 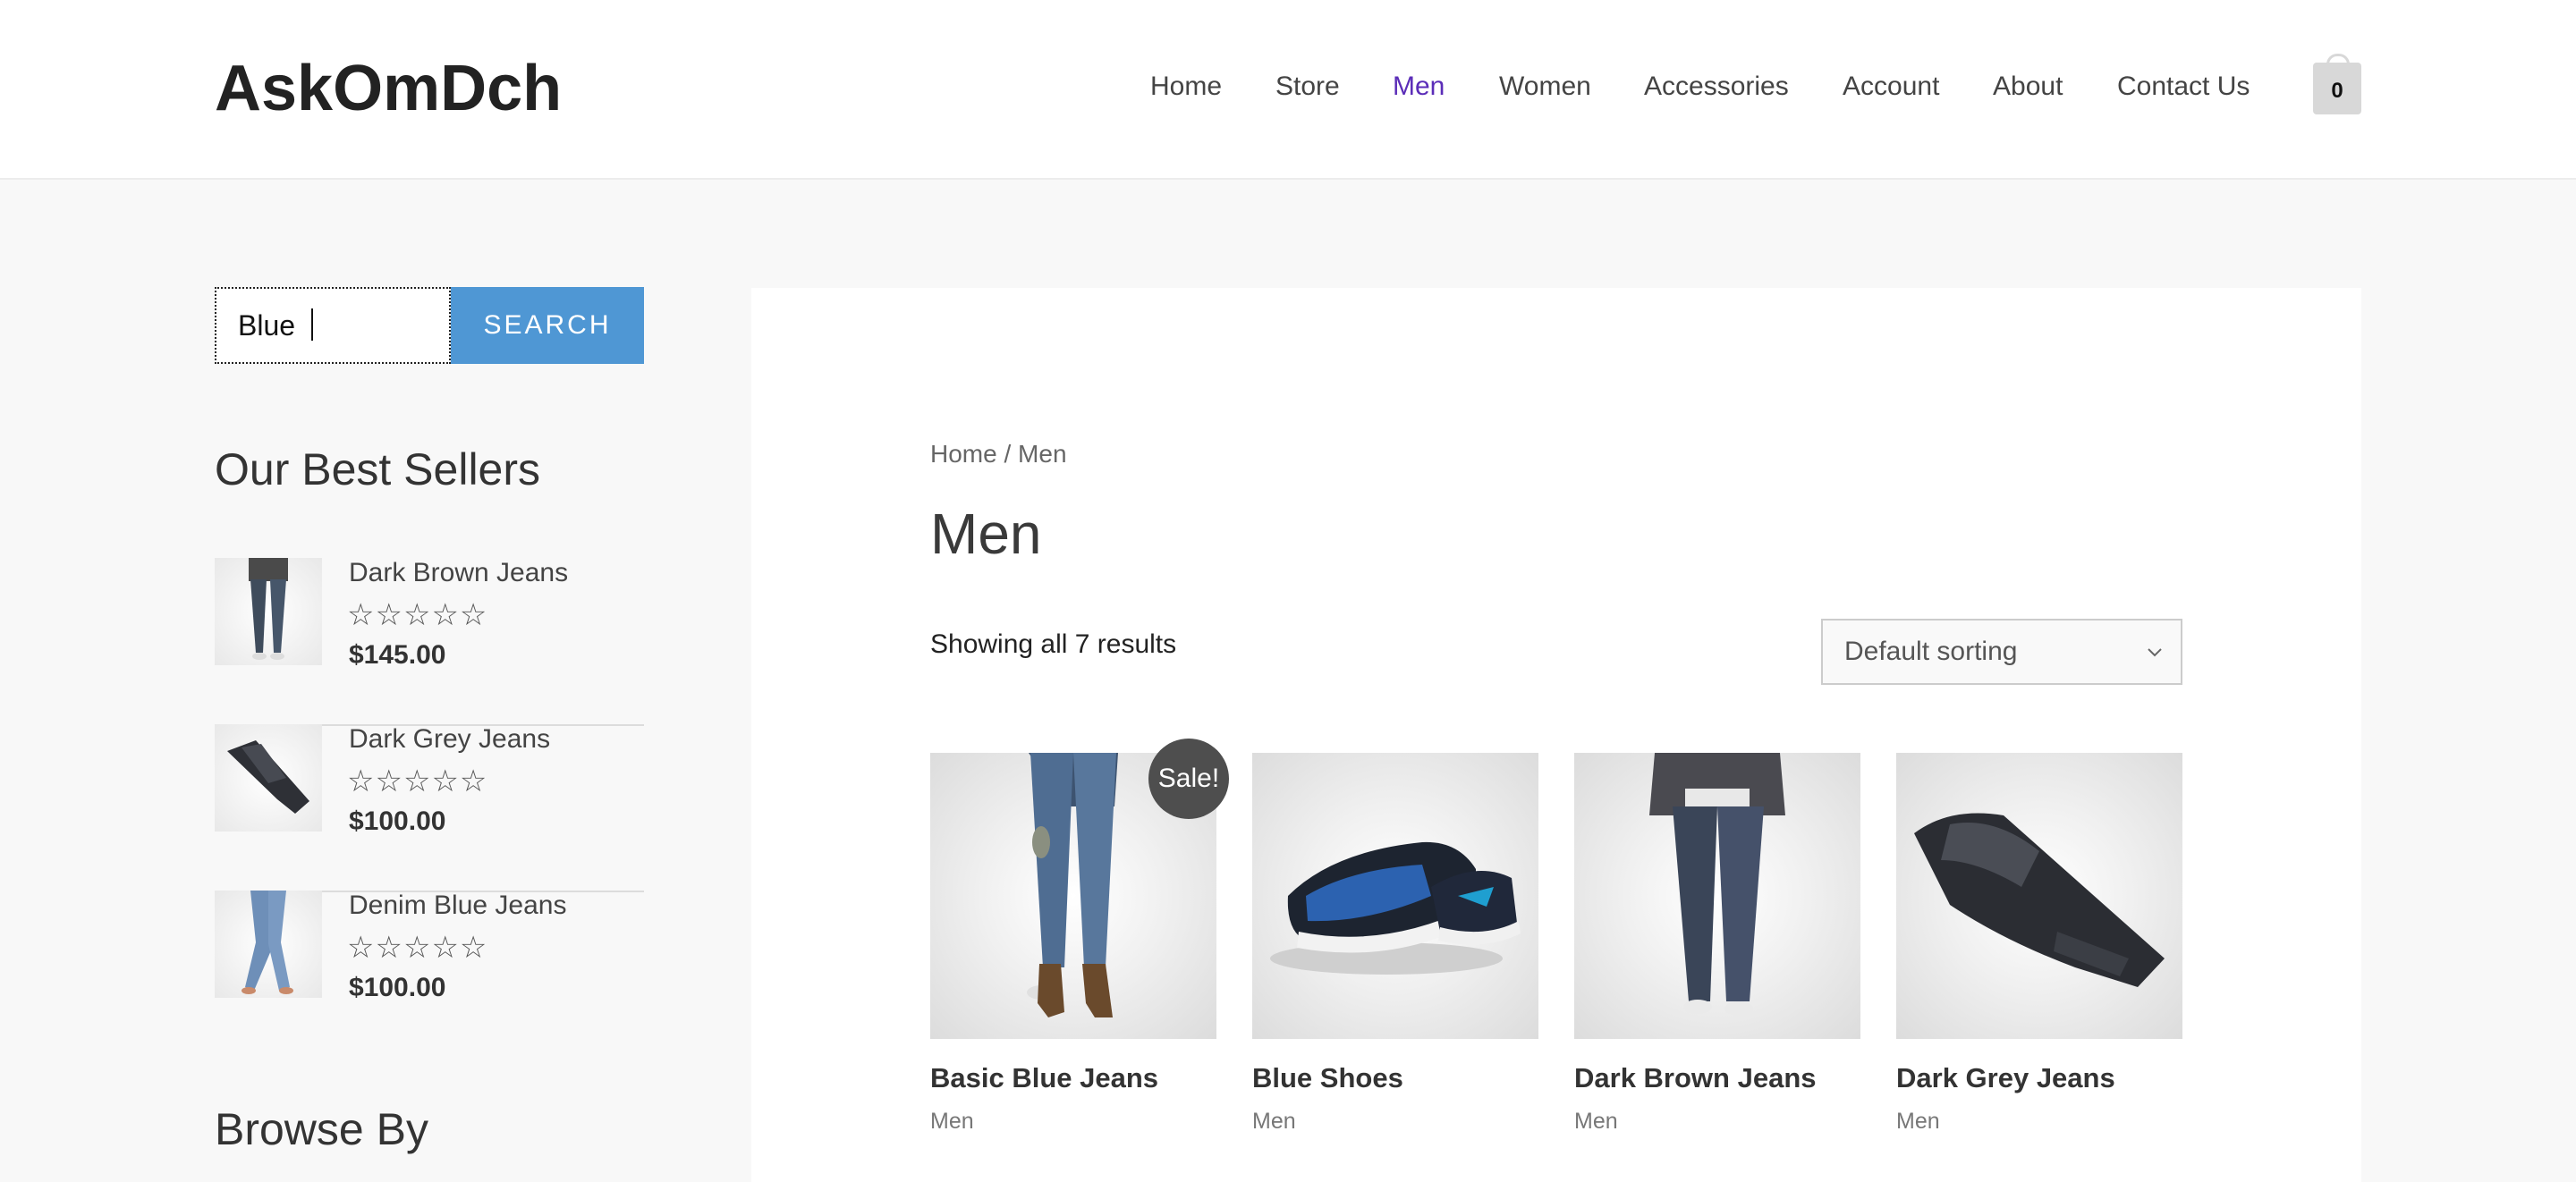 What do you see at coordinates (268, 778) in the screenshot?
I see `dark-grey-jeans-thumb` at bounding box center [268, 778].